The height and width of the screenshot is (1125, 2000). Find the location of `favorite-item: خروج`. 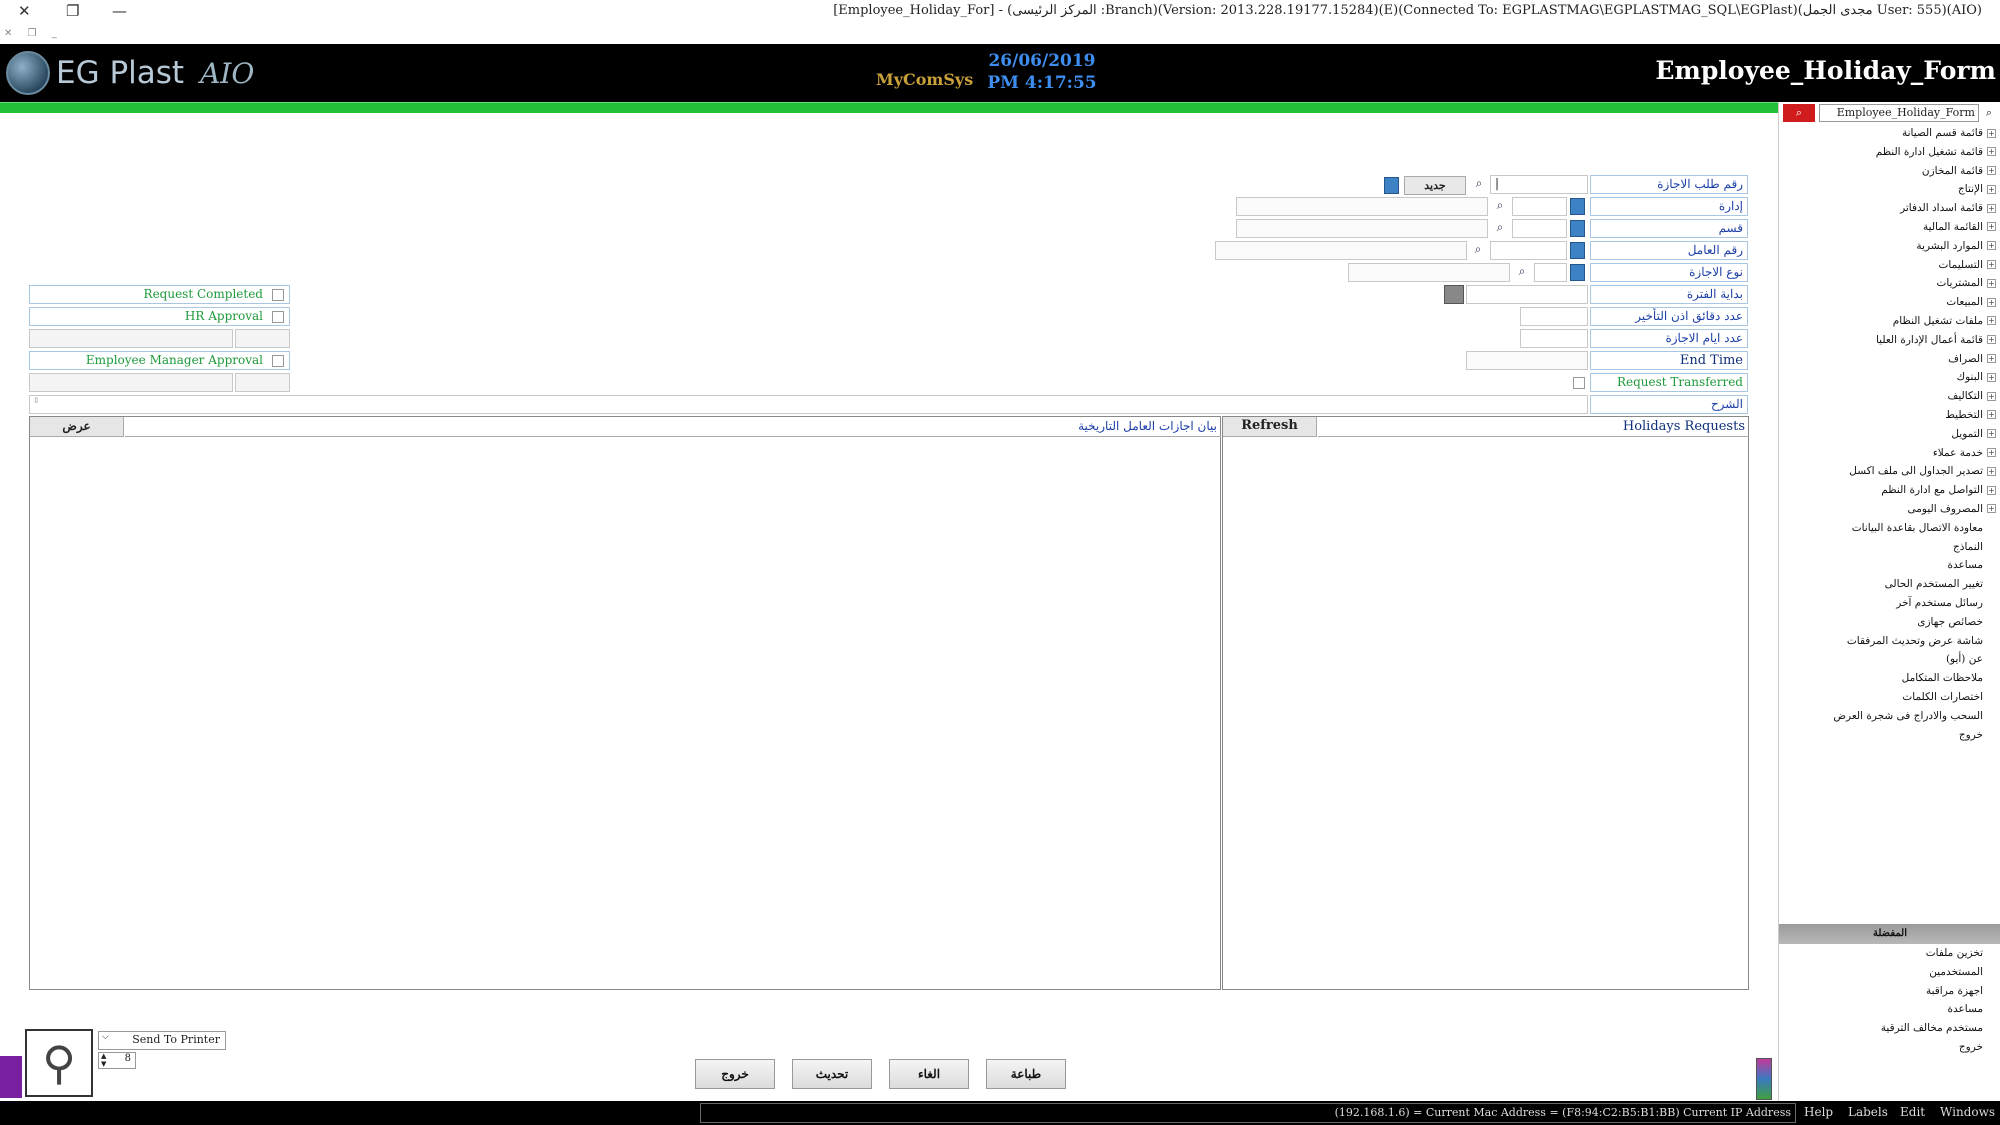

favorite-item: خروج is located at coordinates (1938, 1047).